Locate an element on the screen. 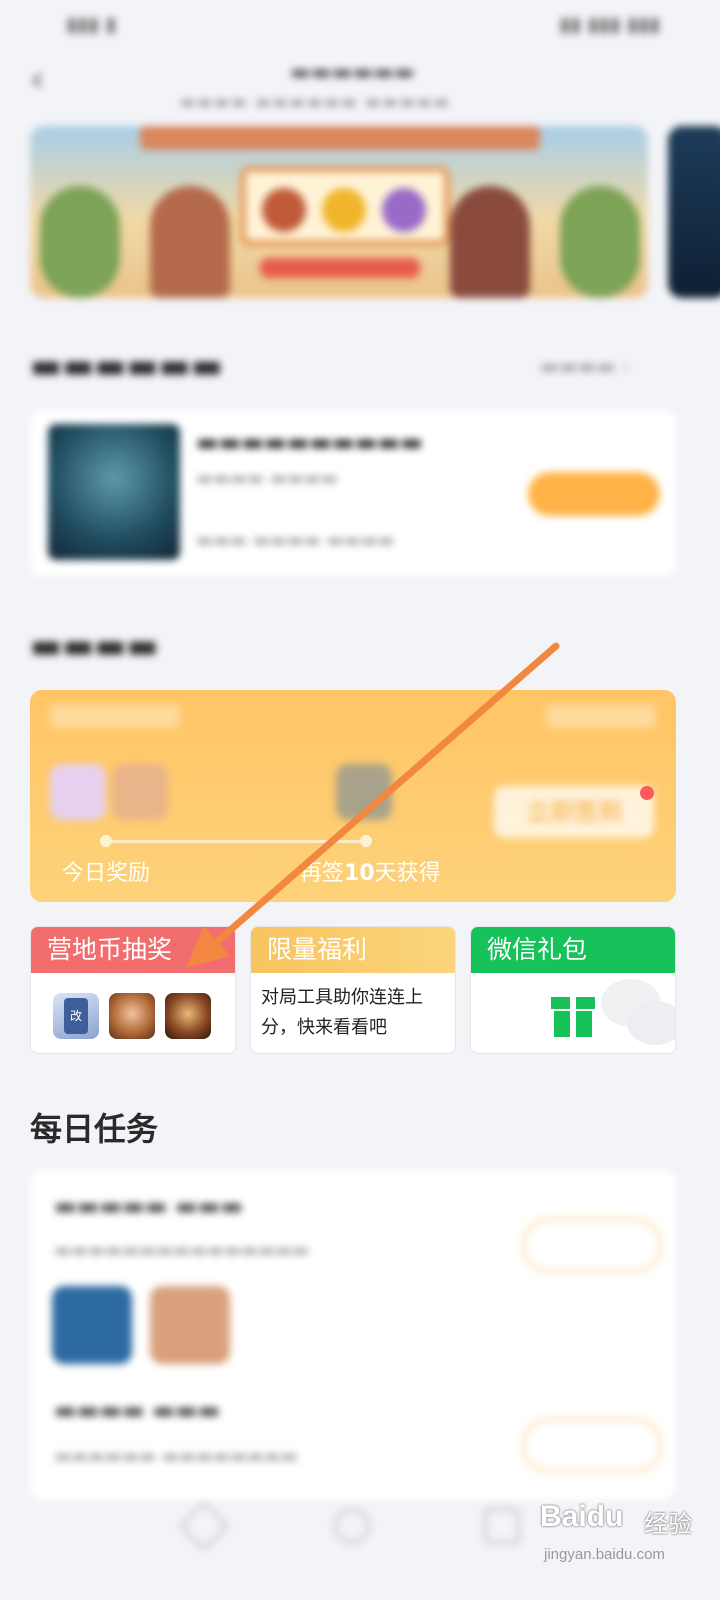  nav-home-icon is located at coordinates (352, 1526).